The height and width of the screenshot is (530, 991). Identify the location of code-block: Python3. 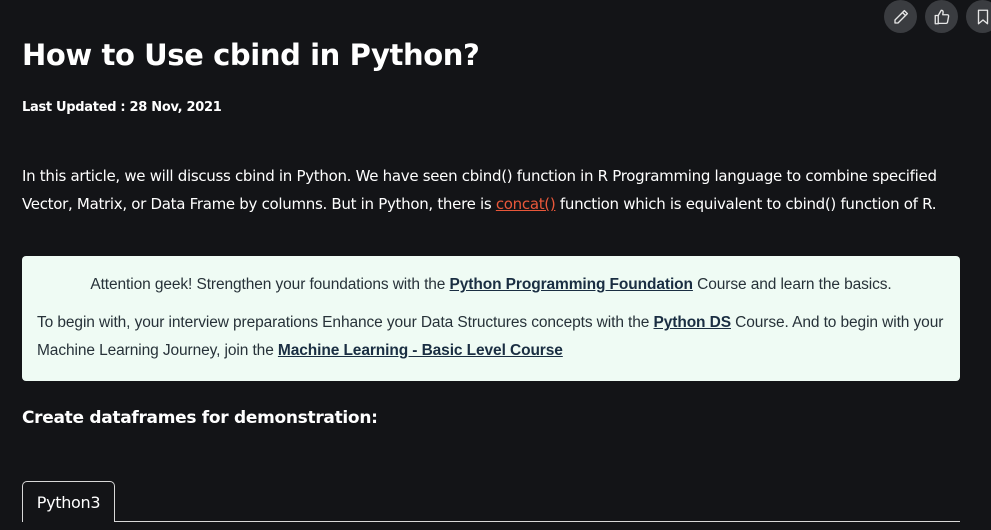
(491, 505).